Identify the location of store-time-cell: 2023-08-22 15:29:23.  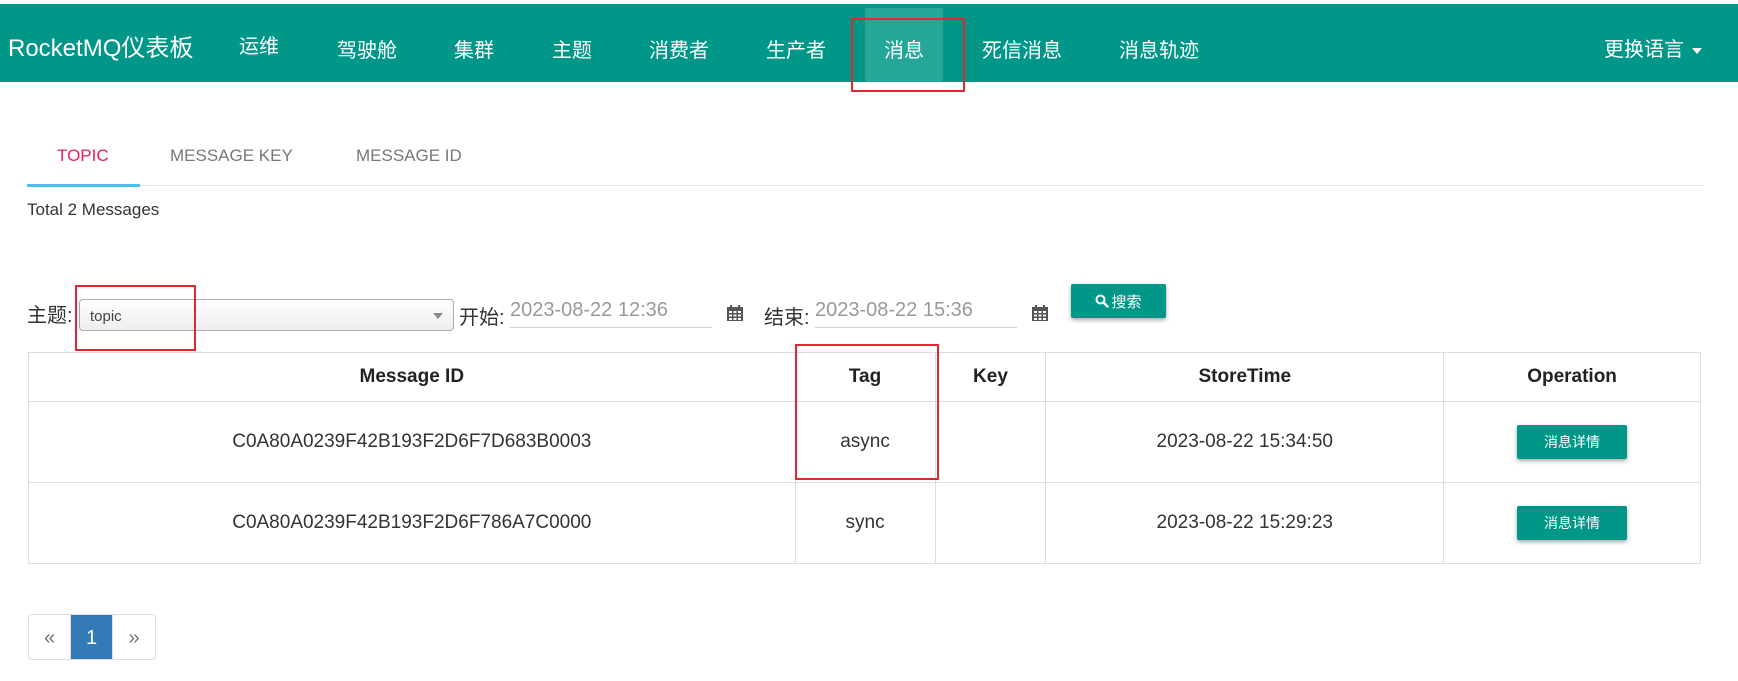
(1245, 523).